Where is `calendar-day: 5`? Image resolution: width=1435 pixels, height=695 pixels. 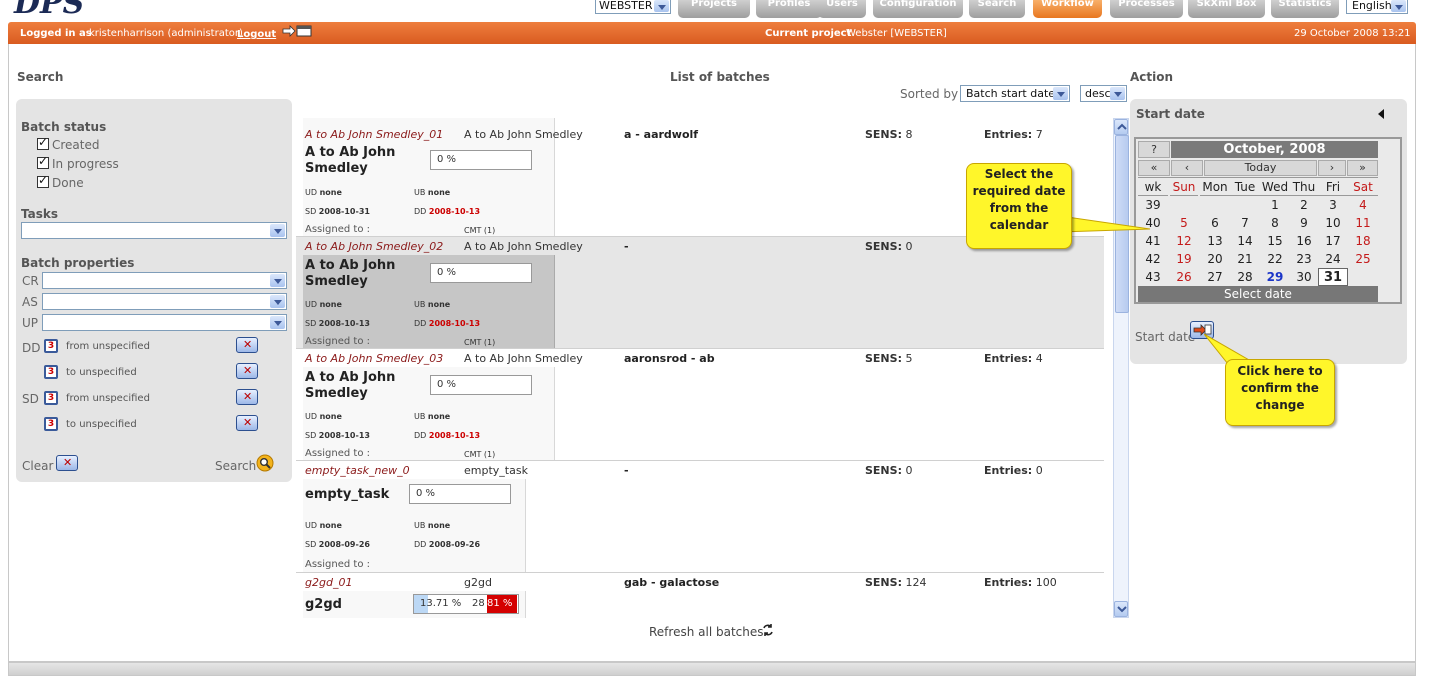 calendar-day: 5 is located at coordinates (1184, 223).